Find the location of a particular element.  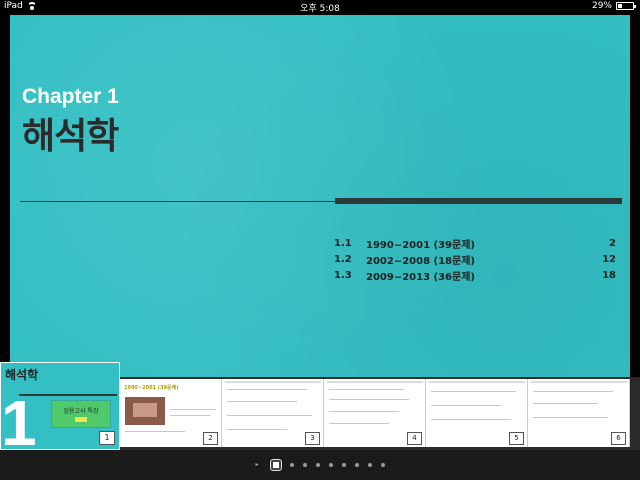

clock: 오후 5:08 is located at coordinates (320, 9).